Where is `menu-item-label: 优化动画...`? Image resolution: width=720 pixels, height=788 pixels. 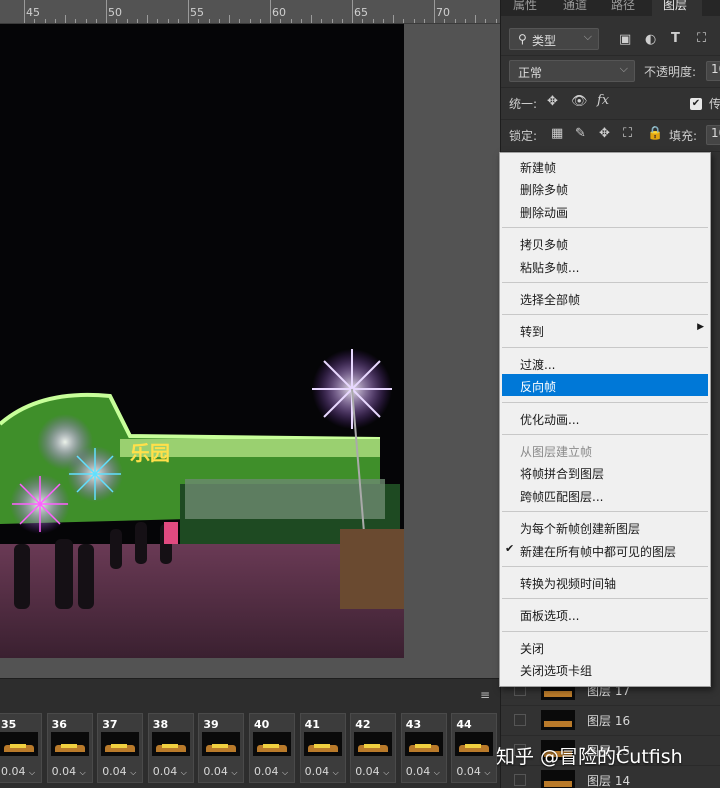
menu-item-label: 优化动画... is located at coordinates (550, 419).